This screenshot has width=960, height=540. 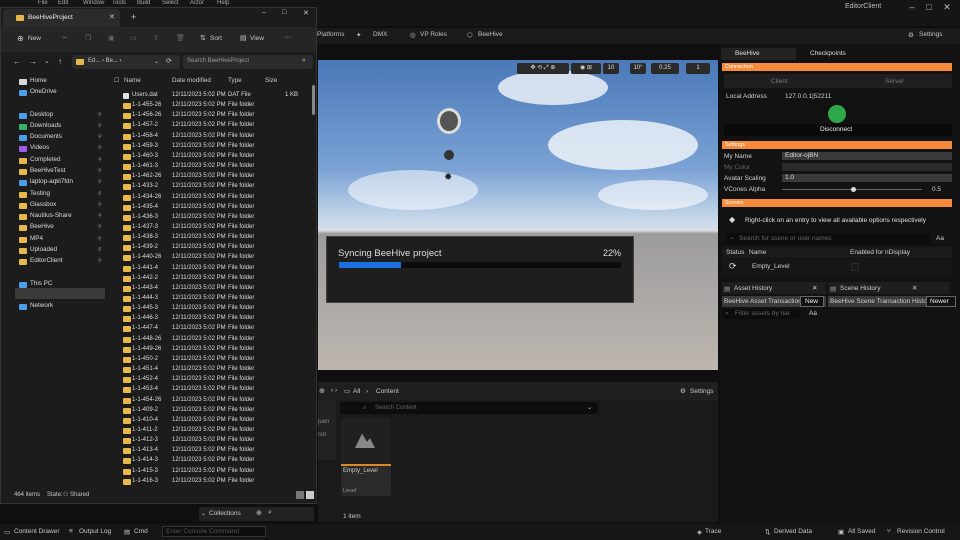 What do you see at coordinates (779, 81) in the screenshot?
I see `client-tab: Client` at bounding box center [779, 81].